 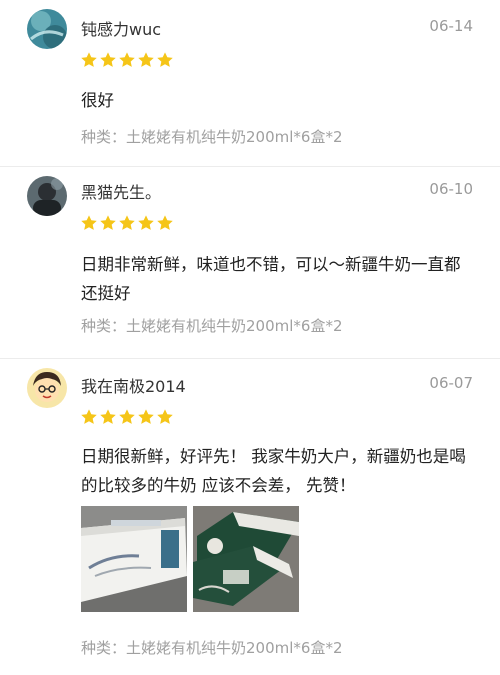 I want to click on review-date: 06-07, so click(x=451, y=383).